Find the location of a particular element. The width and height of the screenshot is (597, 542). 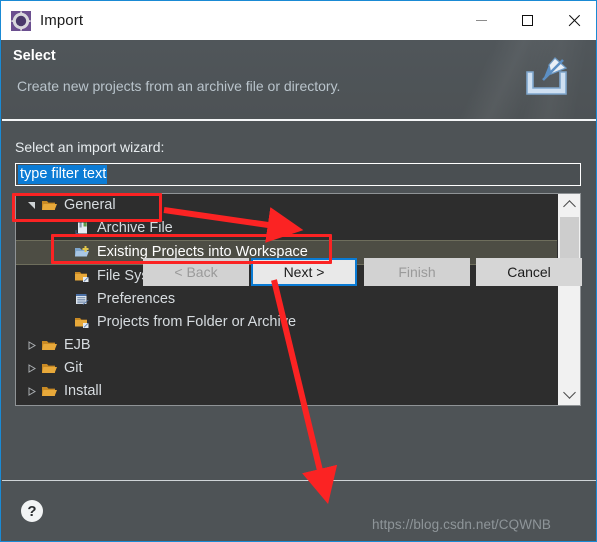

filter-input: type filter text is located at coordinates (298, 174).